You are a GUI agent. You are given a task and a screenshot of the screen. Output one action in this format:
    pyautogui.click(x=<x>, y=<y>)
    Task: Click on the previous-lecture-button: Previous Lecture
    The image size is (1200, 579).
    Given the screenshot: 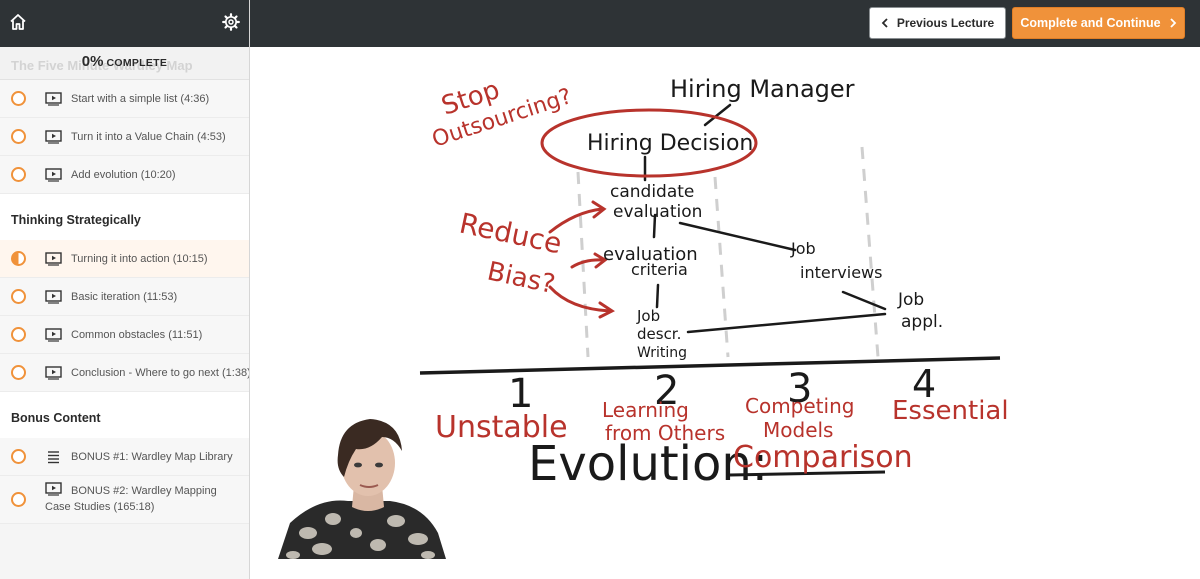 What is the action you would take?
    pyautogui.click(x=937, y=23)
    